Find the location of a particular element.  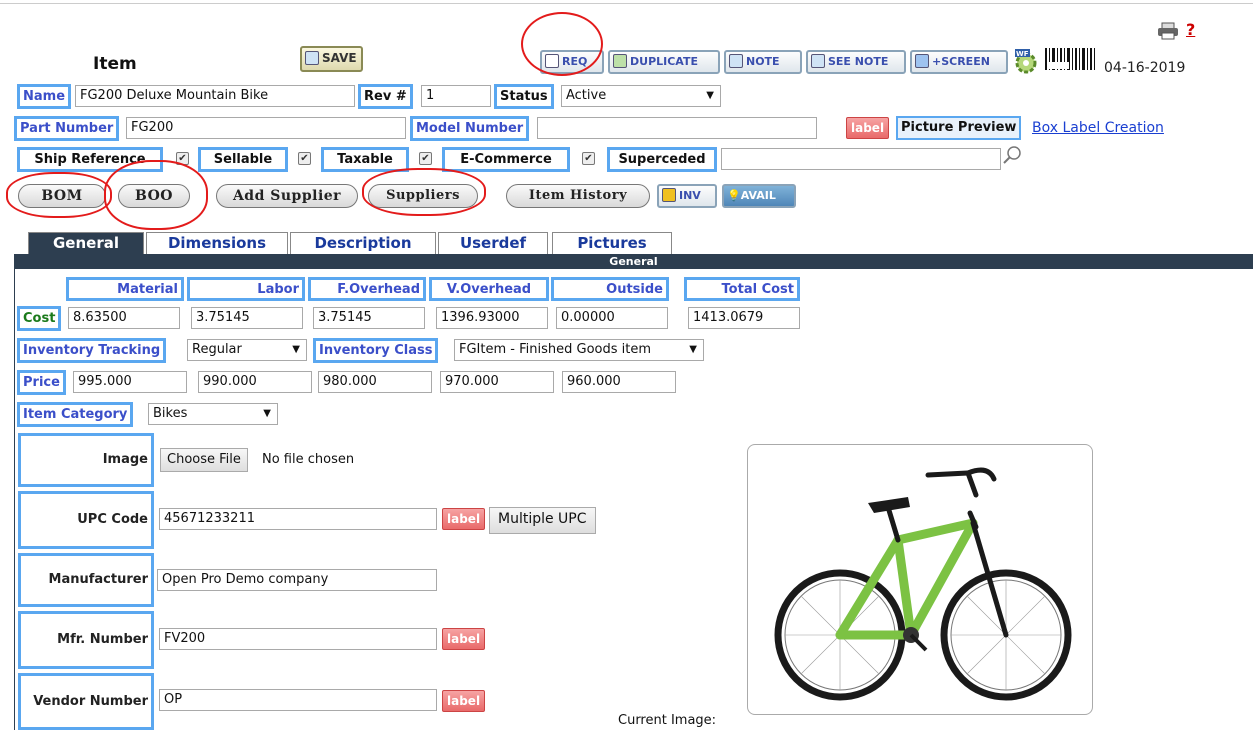

section-left-border is located at coordinates (14, 499).